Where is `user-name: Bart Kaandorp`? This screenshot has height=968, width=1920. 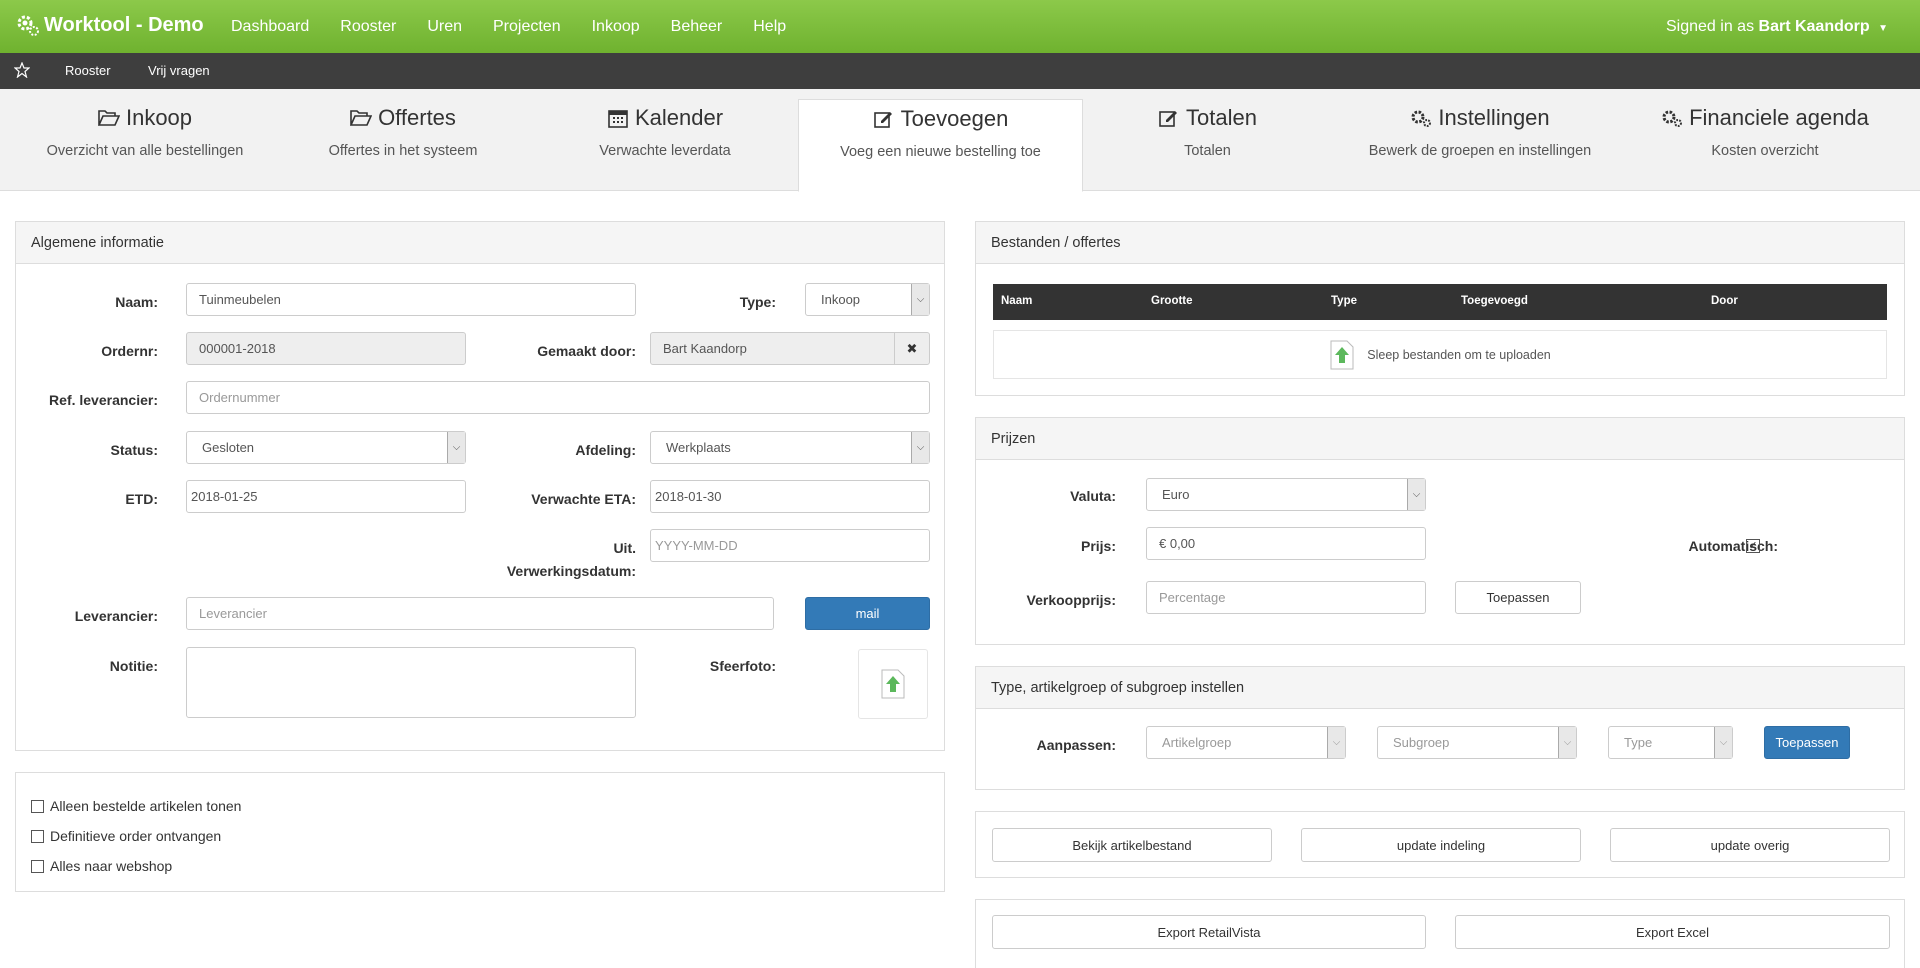
user-name: Bart Kaandorp is located at coordinates (1814, 26).